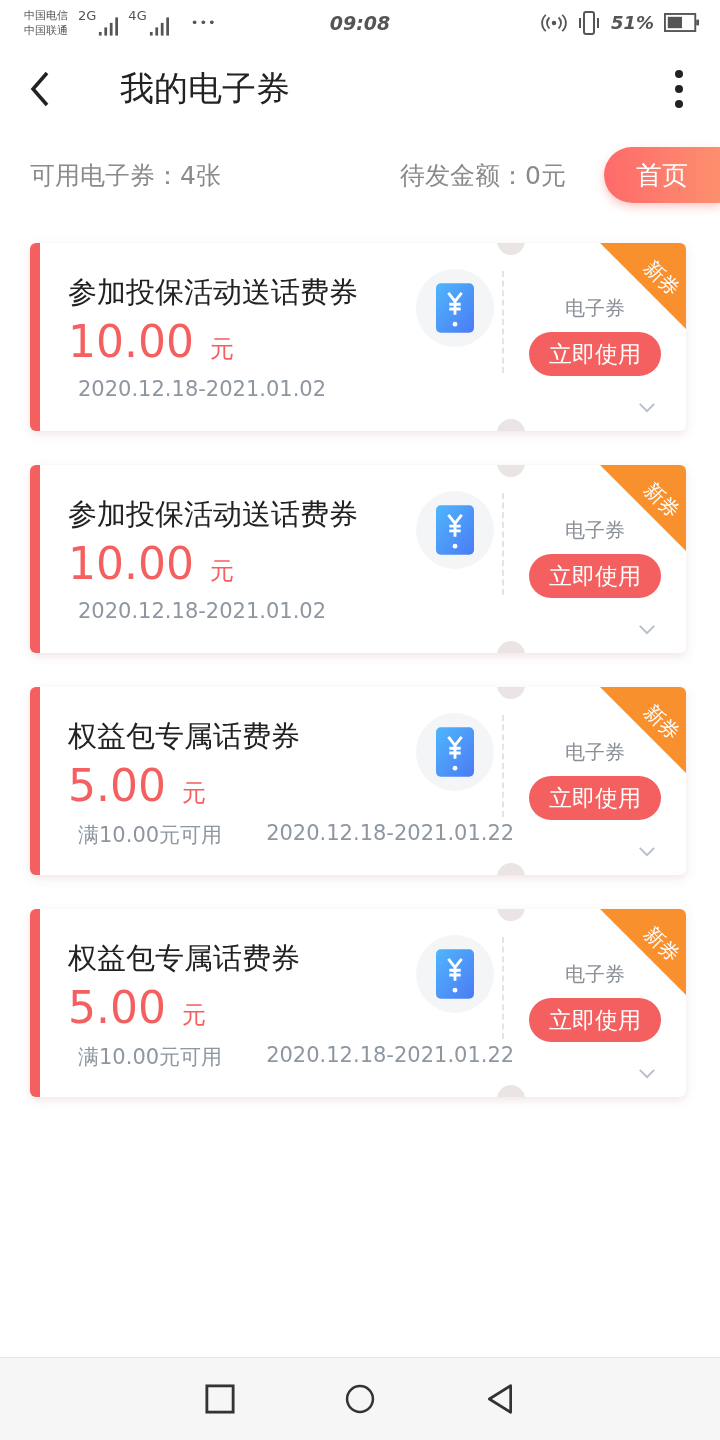  Describe the element at coordinates (125, 175) in the screenshot. I see `available-count: 可用电子券：4张` at that location.